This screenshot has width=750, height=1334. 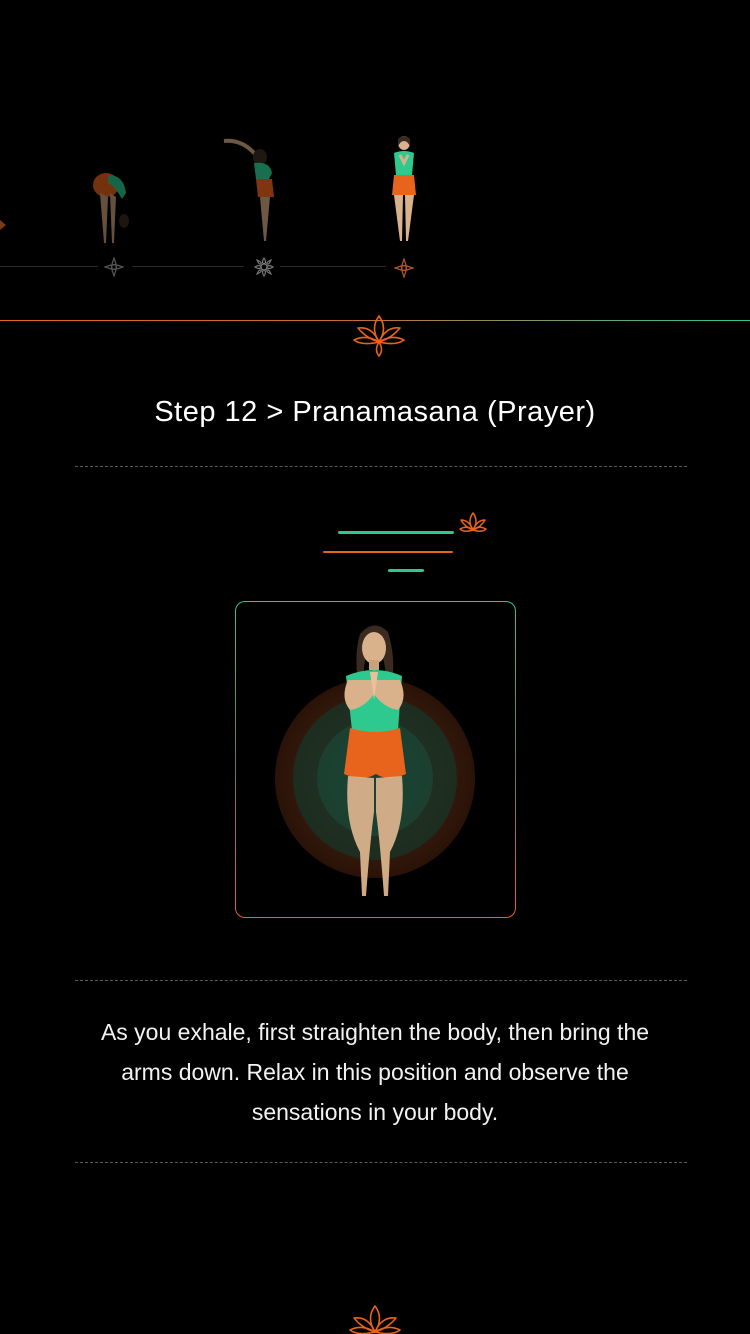 I want to click on pose-thumb-forward-bend, so click(x=114, y=205).